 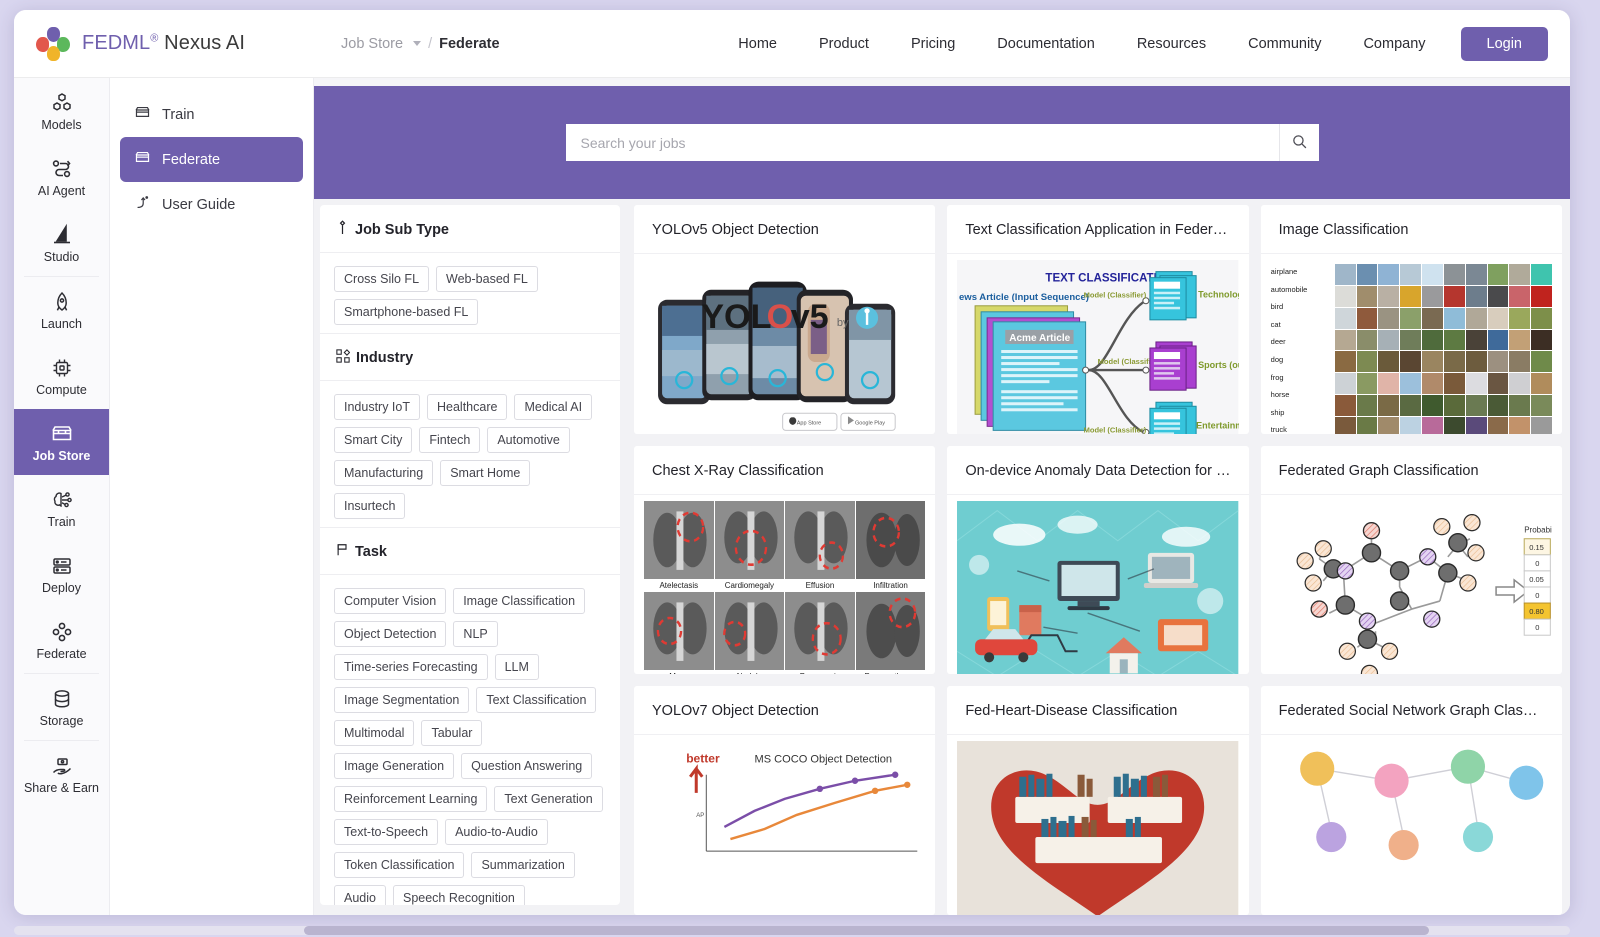 I want to click on job-card: Fed-Heart-Disease Classification, so click(x=1098, y=800).